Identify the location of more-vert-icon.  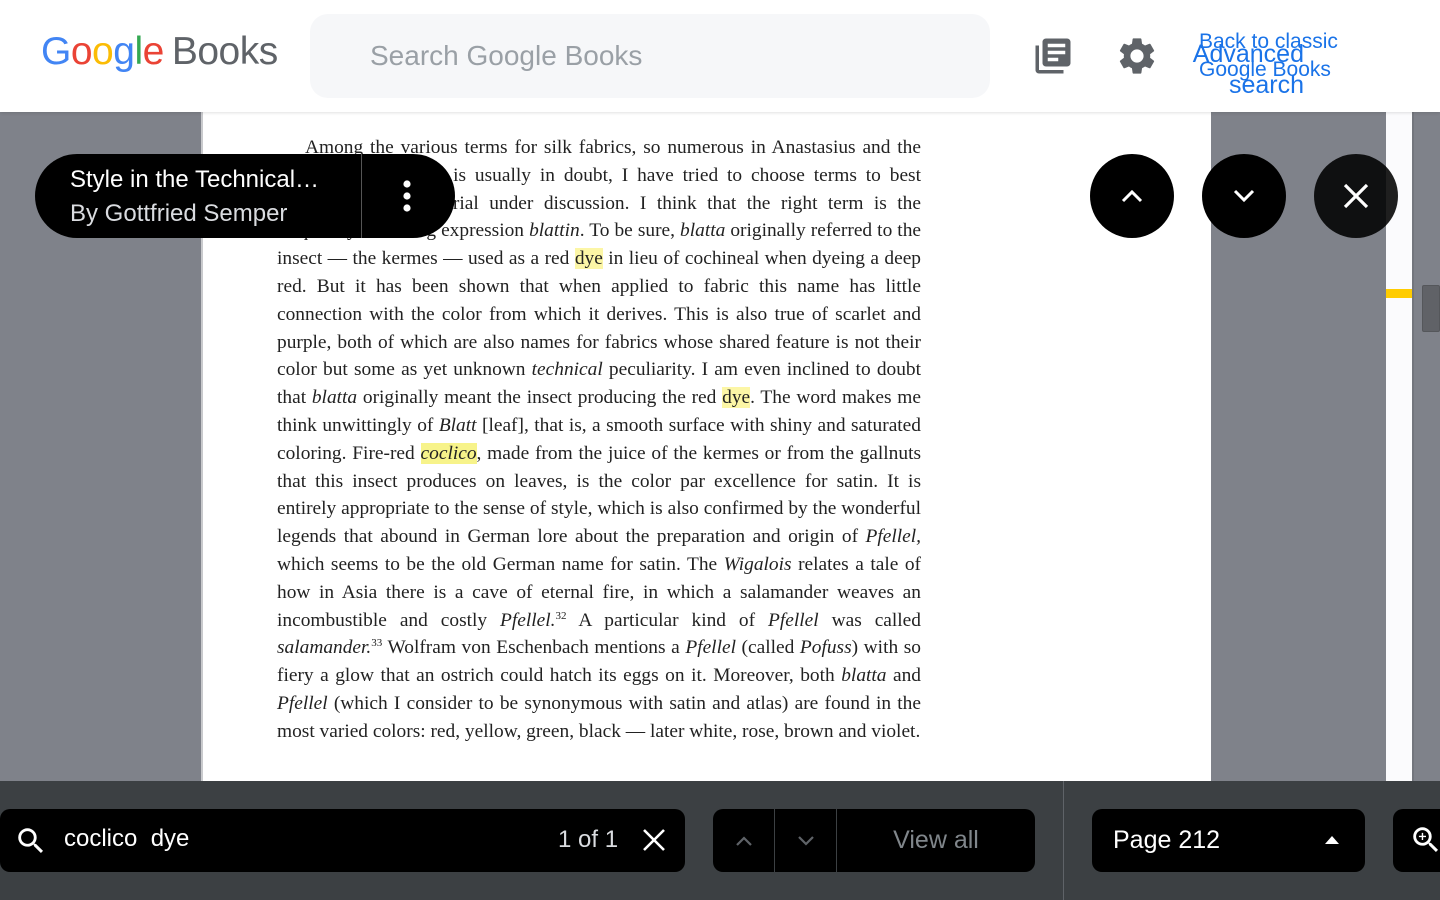
(407, 196).